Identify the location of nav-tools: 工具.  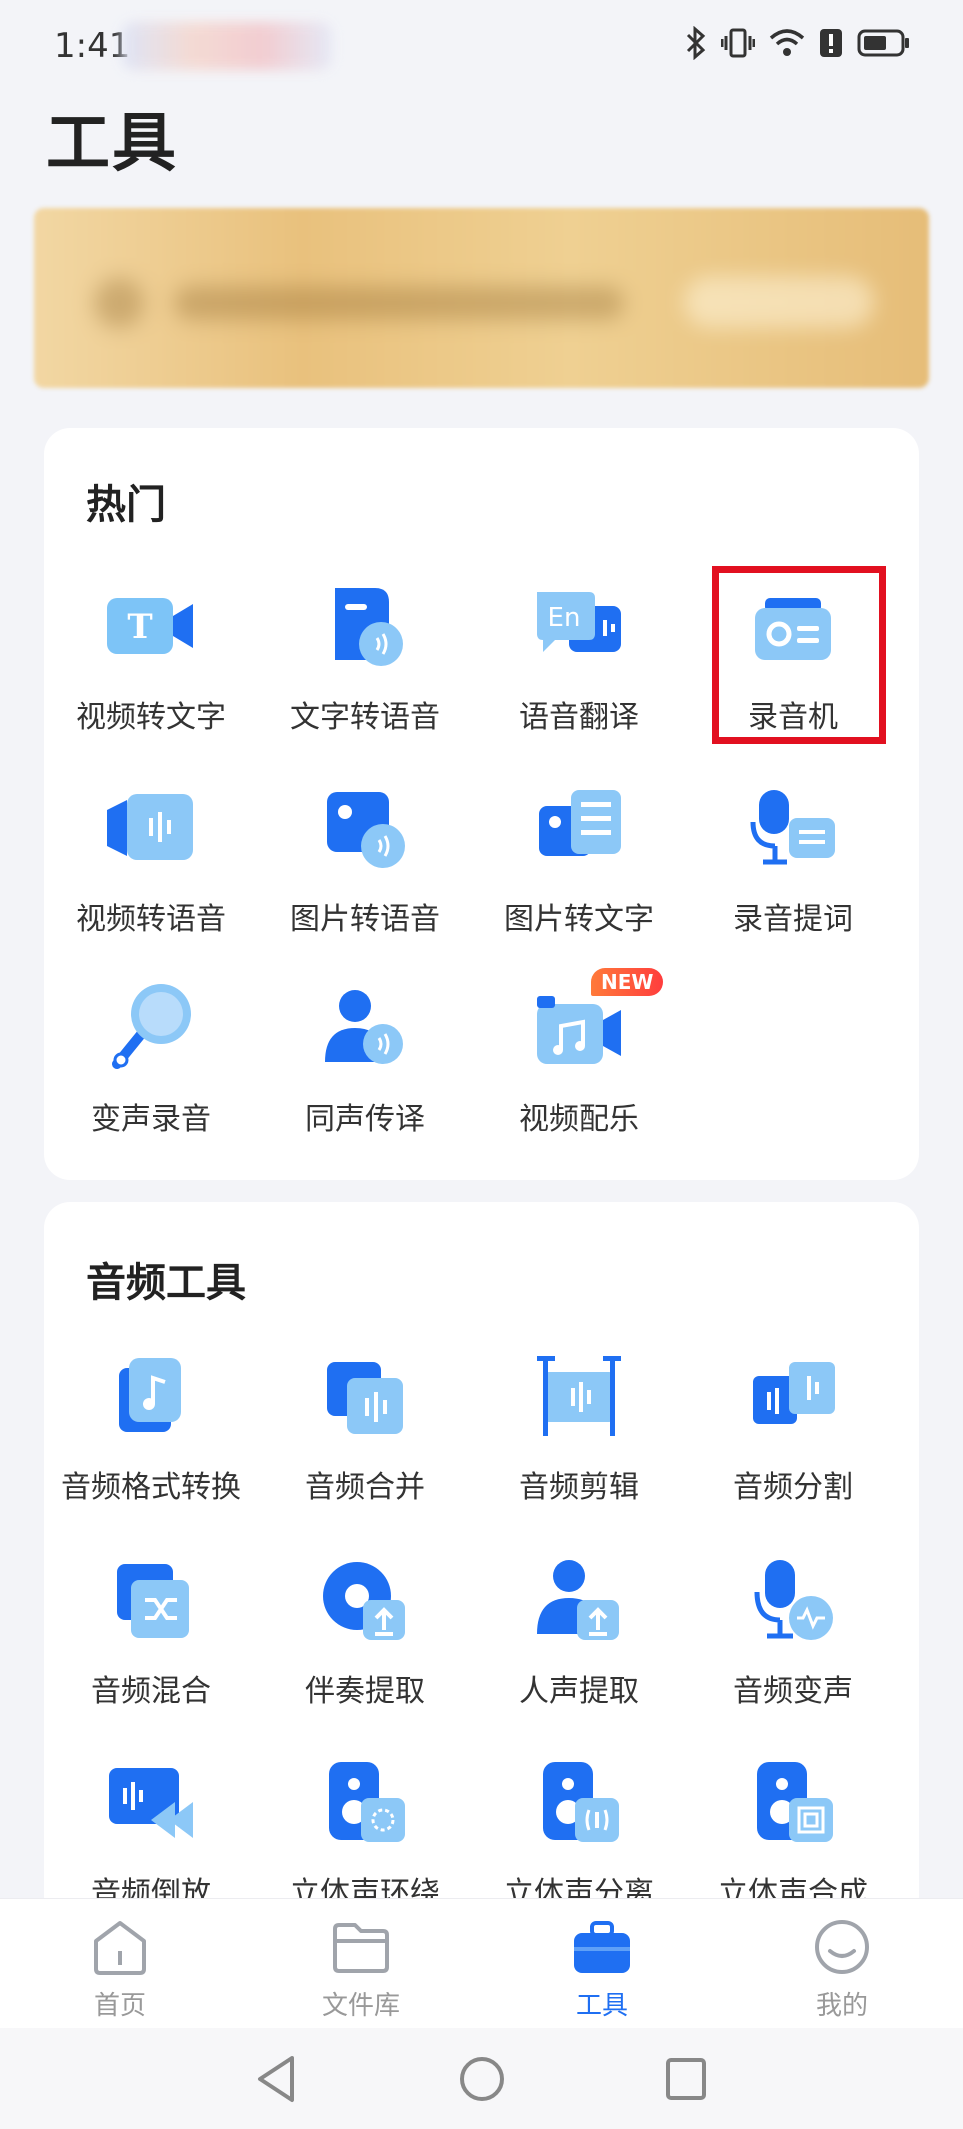
(602, 1970).